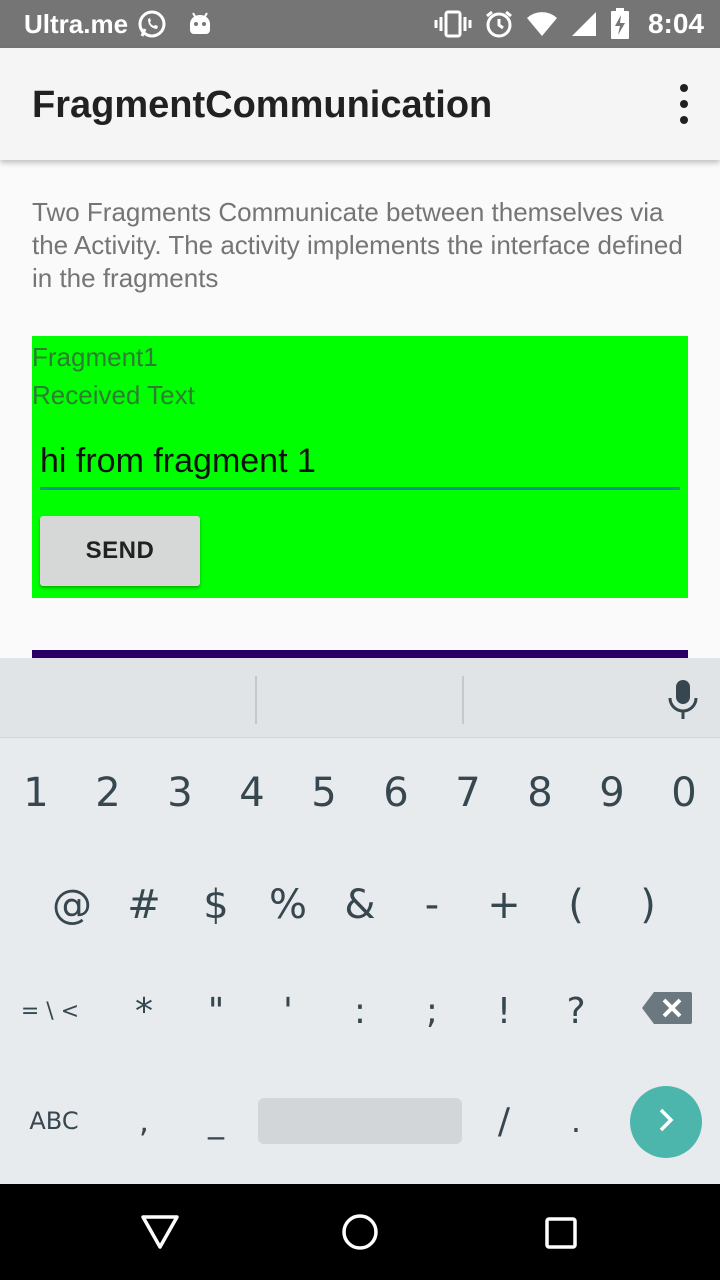 This screenshot has width=720, height=1280. I want to click on key-1: 1, so click(36, 793).